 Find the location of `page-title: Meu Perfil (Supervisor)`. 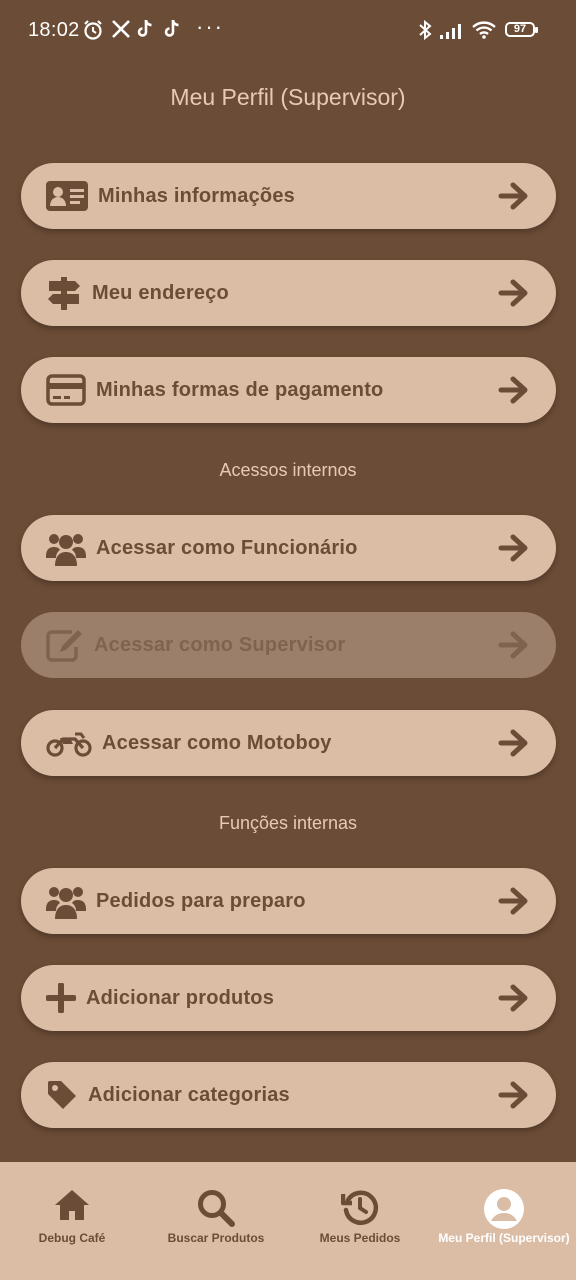

page-title: Meu Perfil (Supervisor) is located at coordinates (288, 97).